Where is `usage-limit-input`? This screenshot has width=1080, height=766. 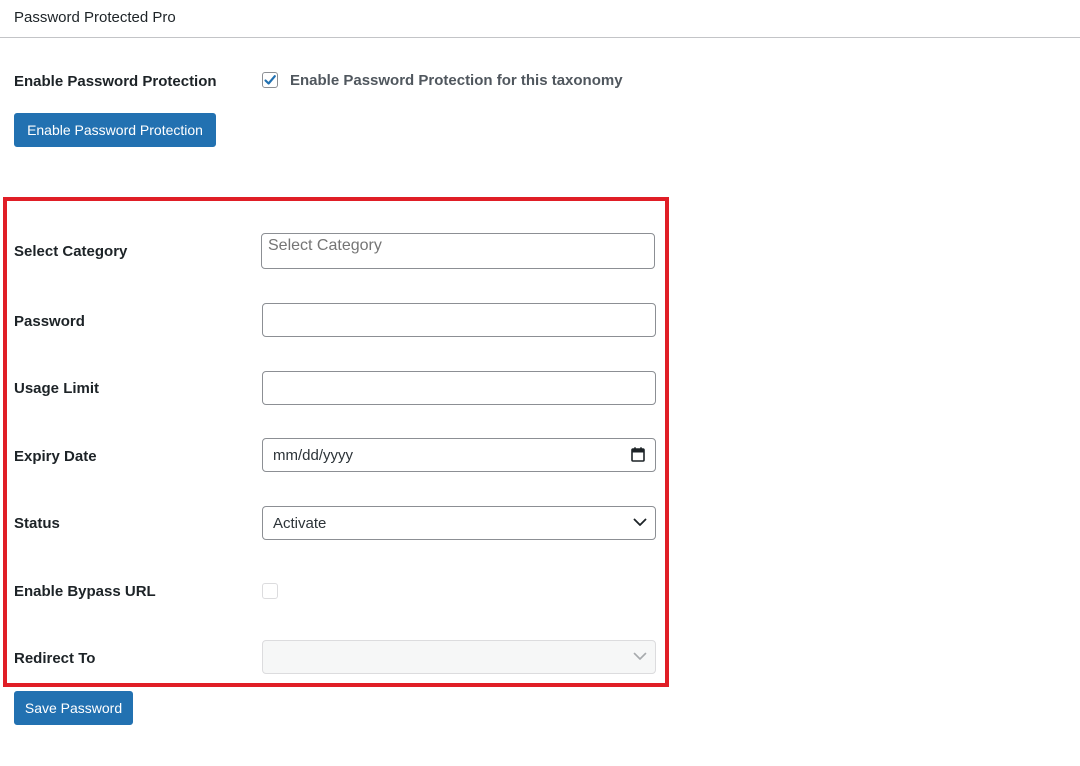 usage-limit-input is located at coordinates (459, 388).